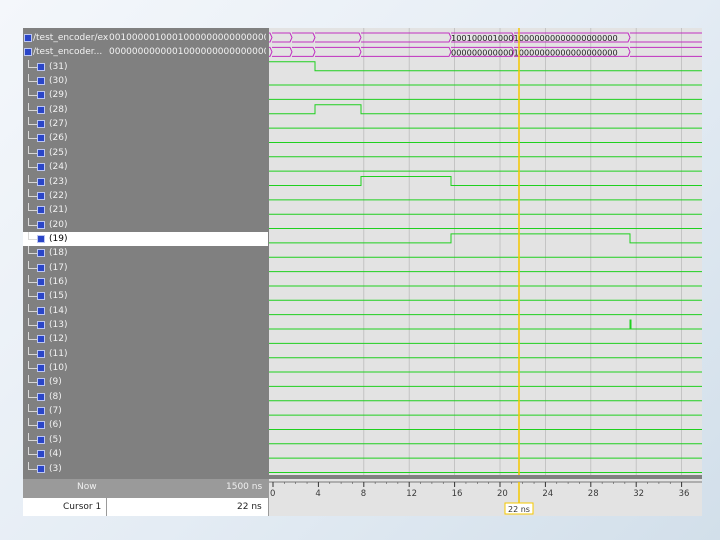 Image resolution: width=720 pixels, height=540 pixels. I want to click on signal-name: (24), so click(58, 167).